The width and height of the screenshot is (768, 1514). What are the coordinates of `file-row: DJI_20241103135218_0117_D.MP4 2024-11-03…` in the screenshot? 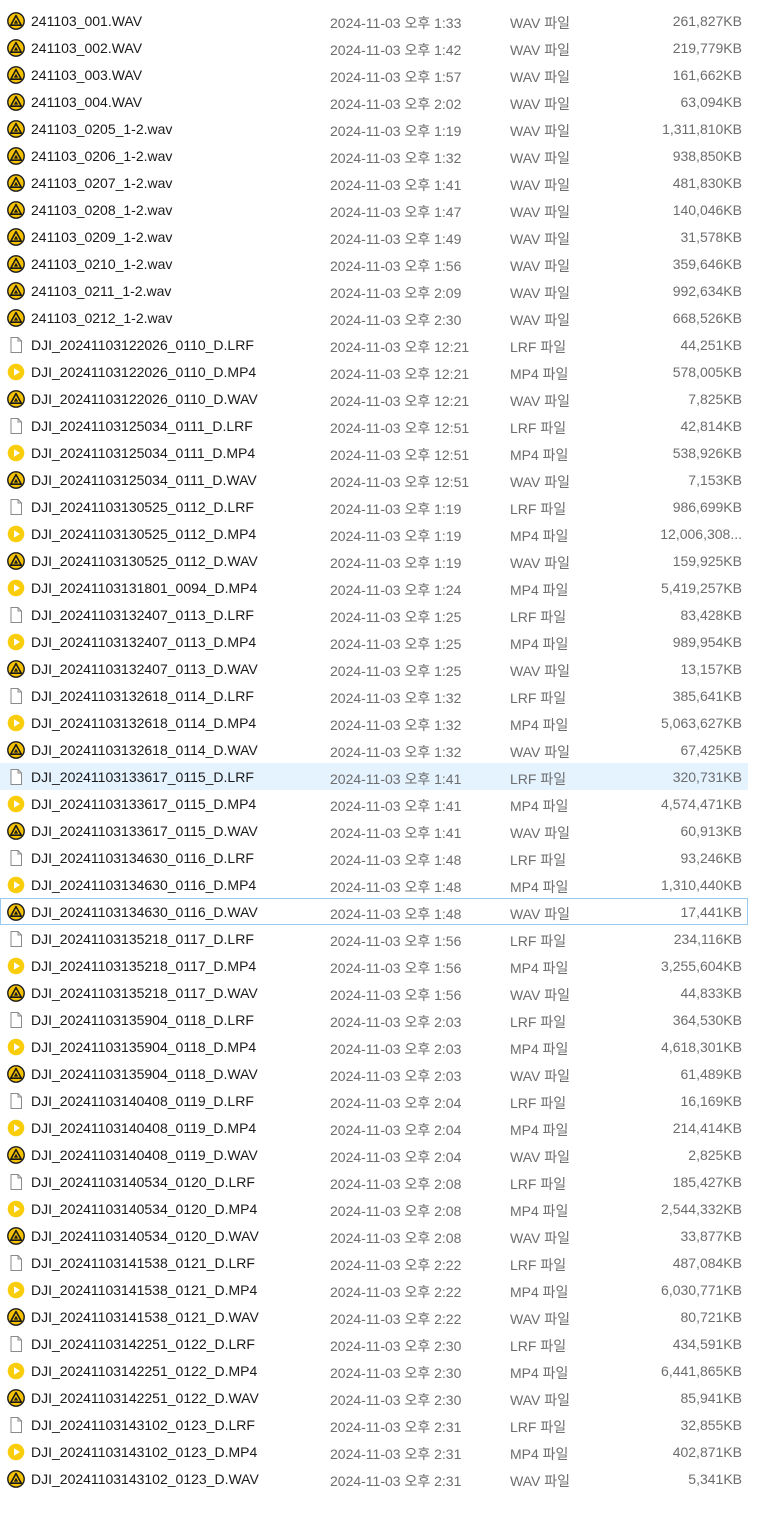 It's located at (374, 965).